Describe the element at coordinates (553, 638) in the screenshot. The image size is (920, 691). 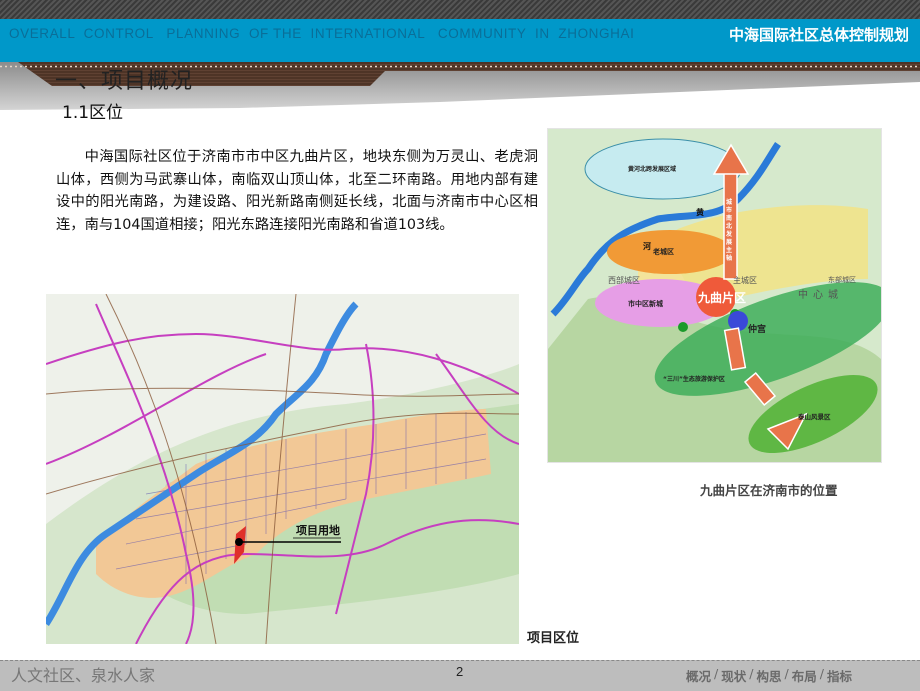
I see `main-map-caption: 项目区位` at that location.